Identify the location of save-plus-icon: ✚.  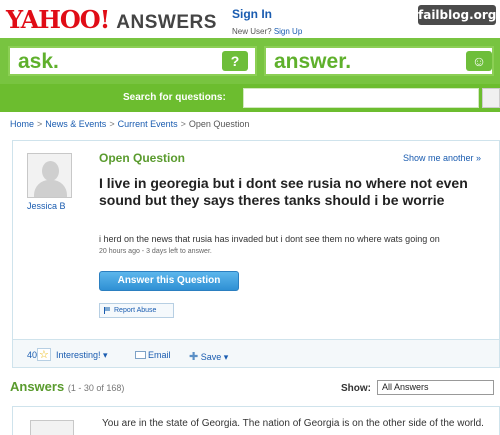
(194, 357).